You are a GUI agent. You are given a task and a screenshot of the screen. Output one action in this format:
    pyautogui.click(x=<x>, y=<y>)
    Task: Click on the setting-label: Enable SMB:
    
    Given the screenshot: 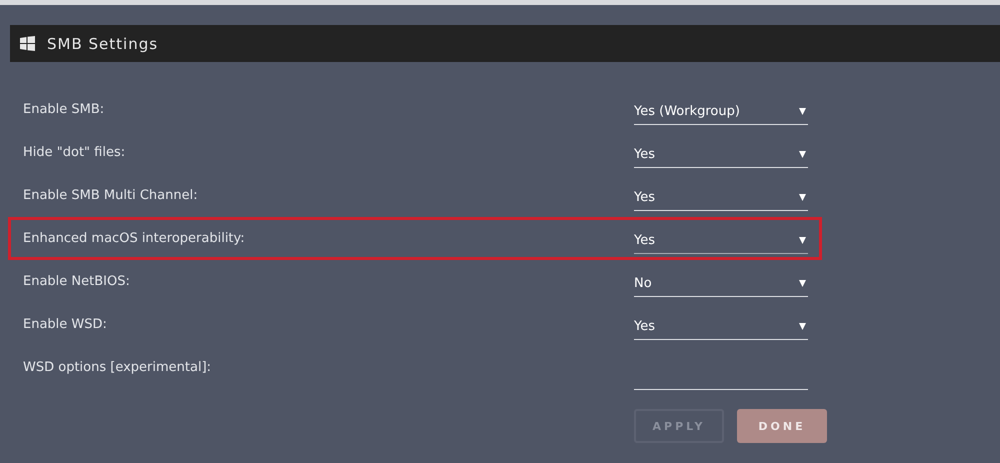 What is the action you would take?
    pyautogui.click(x=64, y=109)
    